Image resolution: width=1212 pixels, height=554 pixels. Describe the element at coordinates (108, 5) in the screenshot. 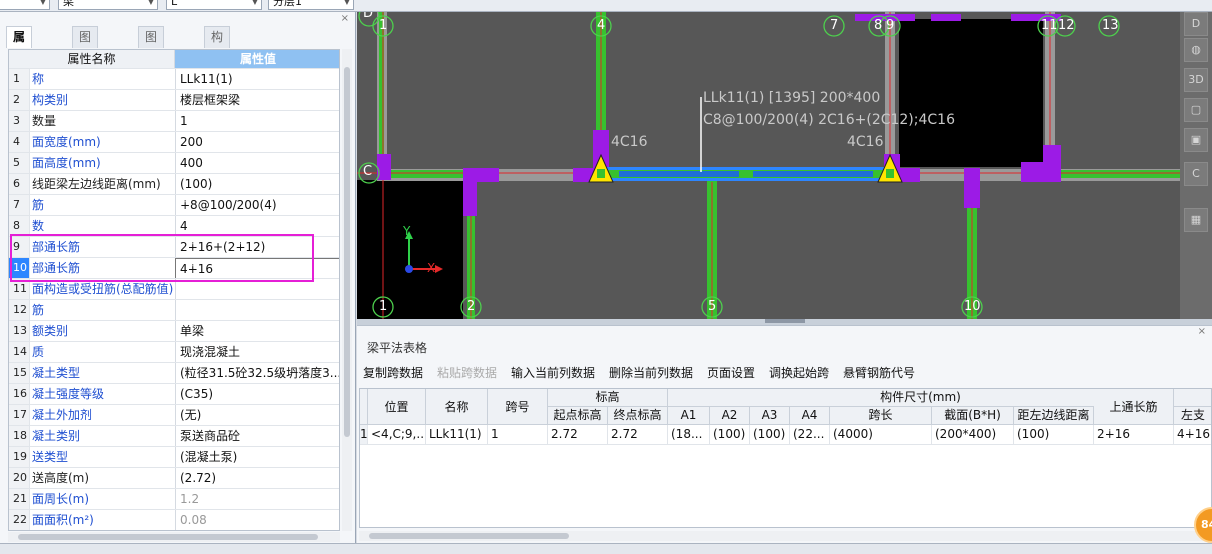

I see `component-type-combo: 梁 ▼` at that location.